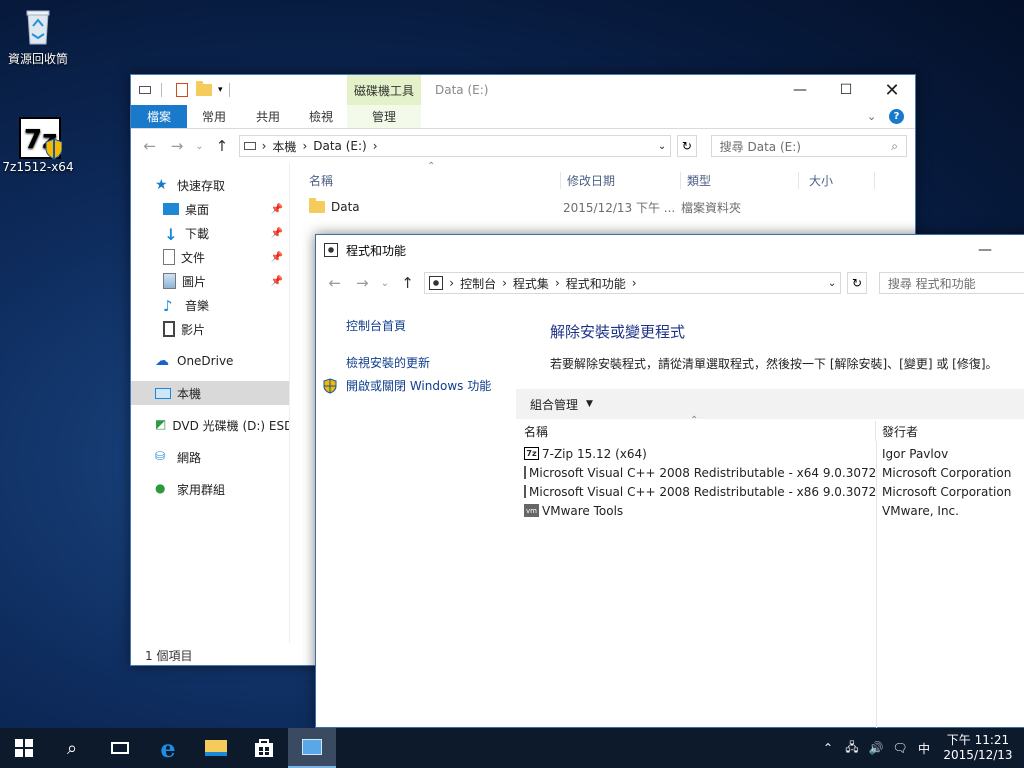  What do you see at coordinates (696, 431) in the screenshot?
I see `col-program-name: 名稱` at bounding box center [696, 431].